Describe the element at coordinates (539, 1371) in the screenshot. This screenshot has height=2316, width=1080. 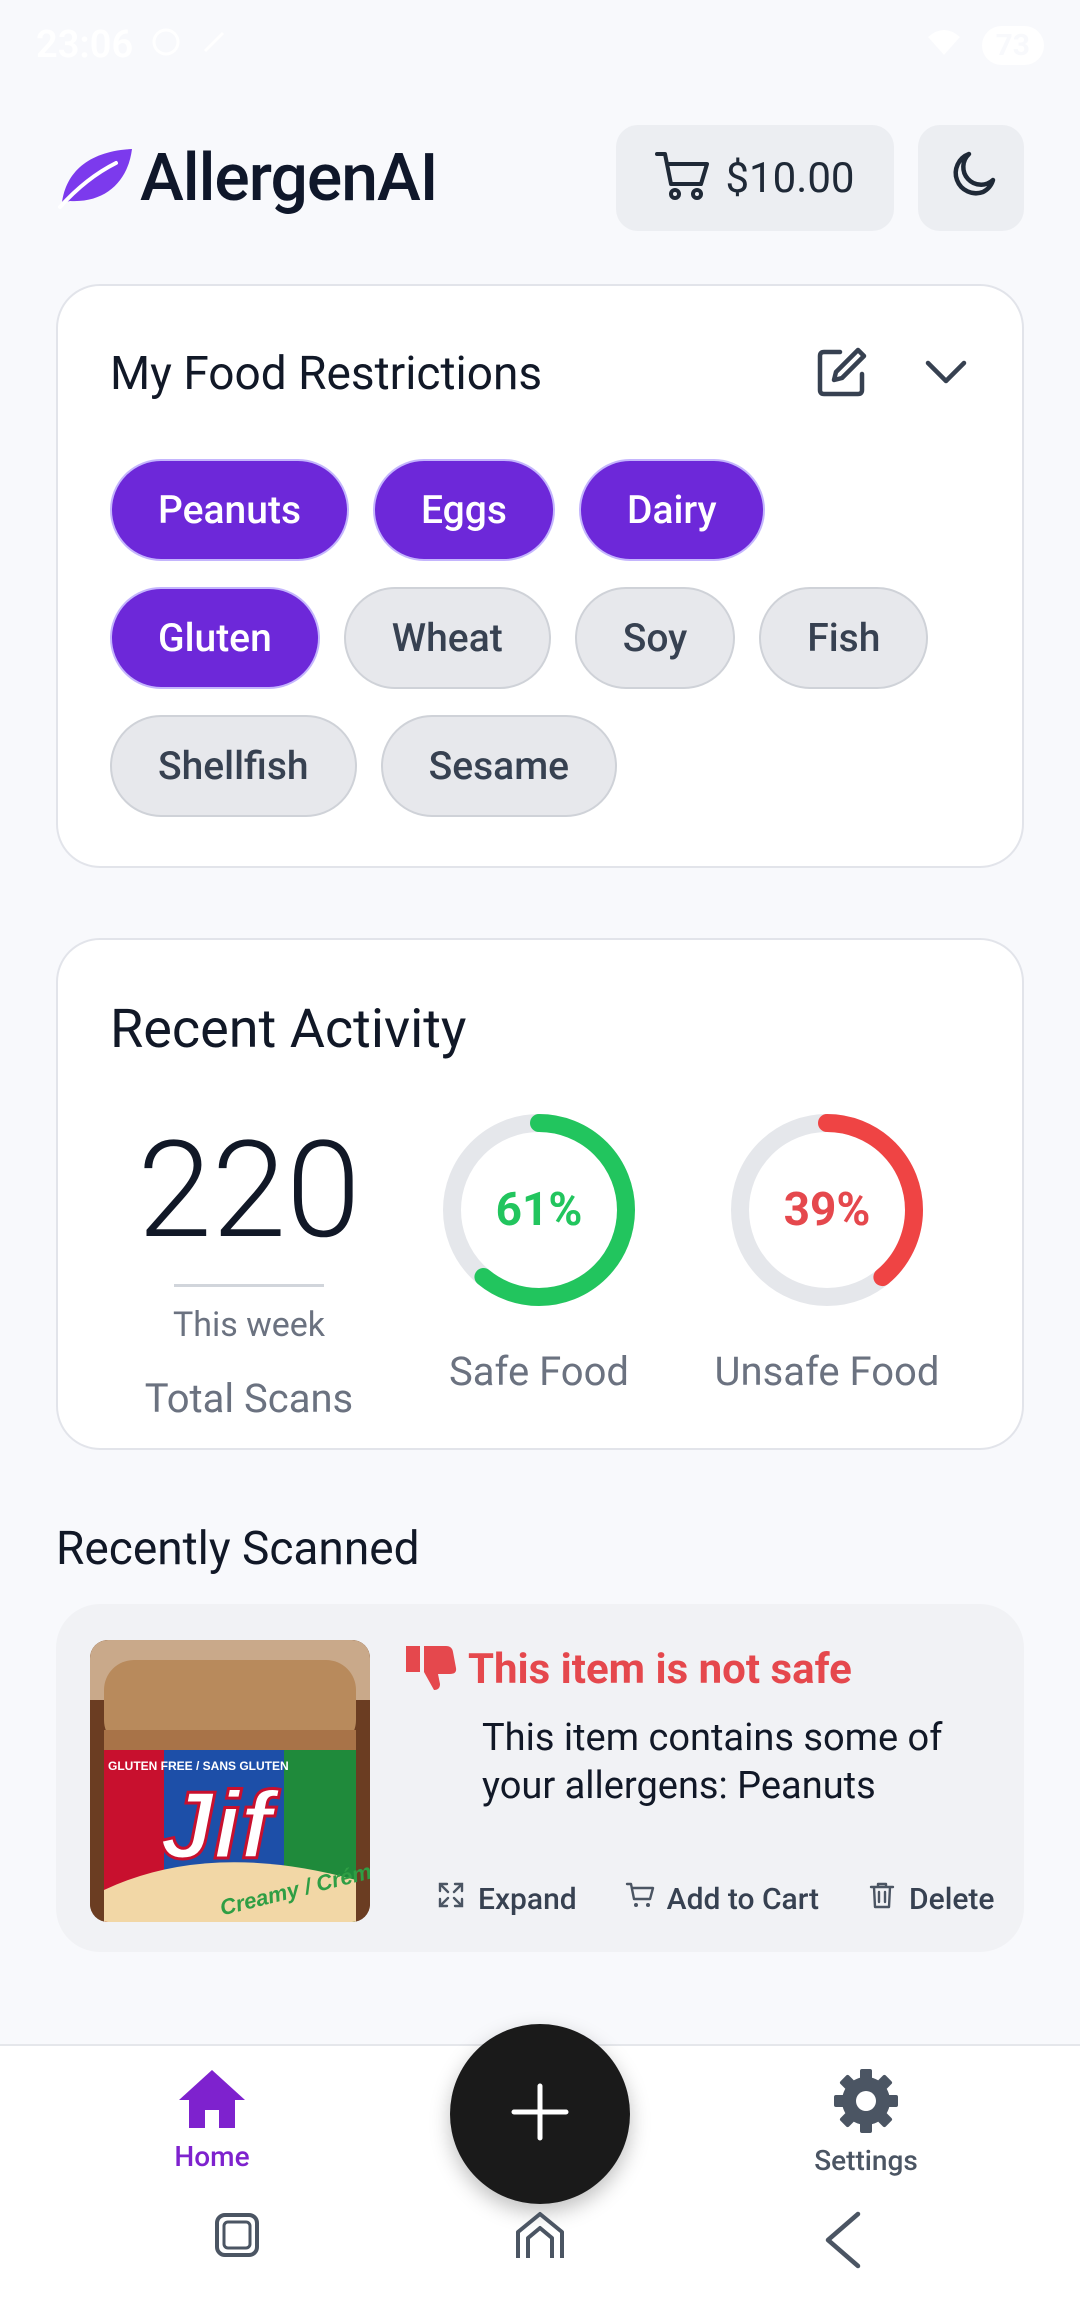
I see `safe-food-label: Safe Food` at that location.